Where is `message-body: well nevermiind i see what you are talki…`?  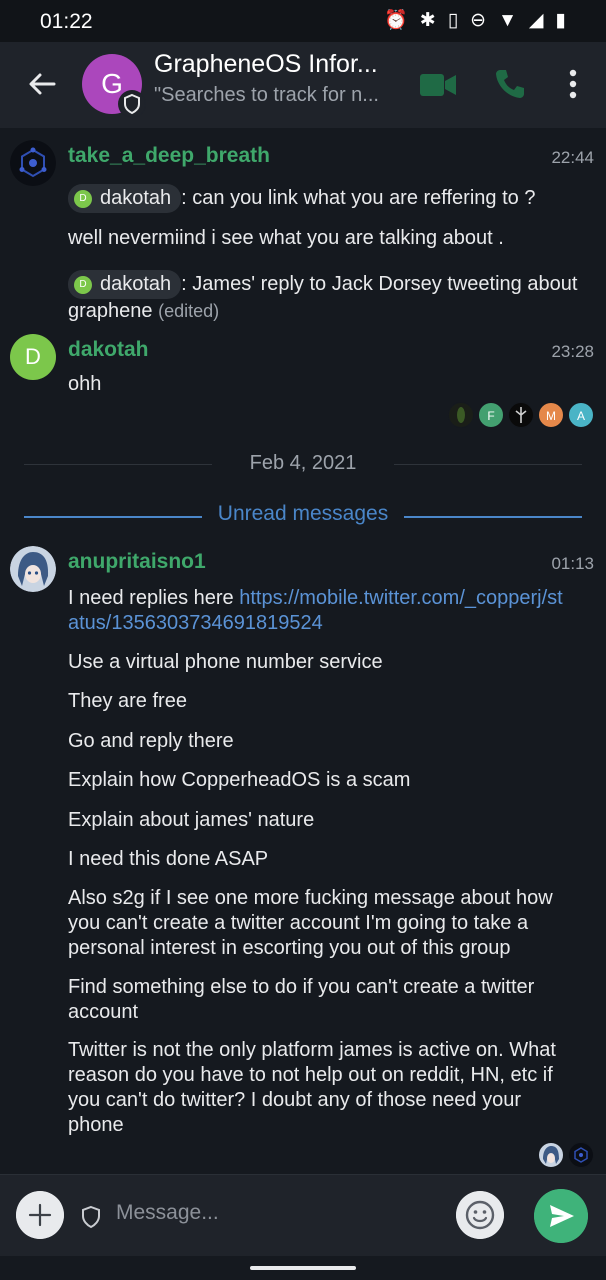 message-body: well nevermiind i see what you are talki… is located at coordinates (328, 238).